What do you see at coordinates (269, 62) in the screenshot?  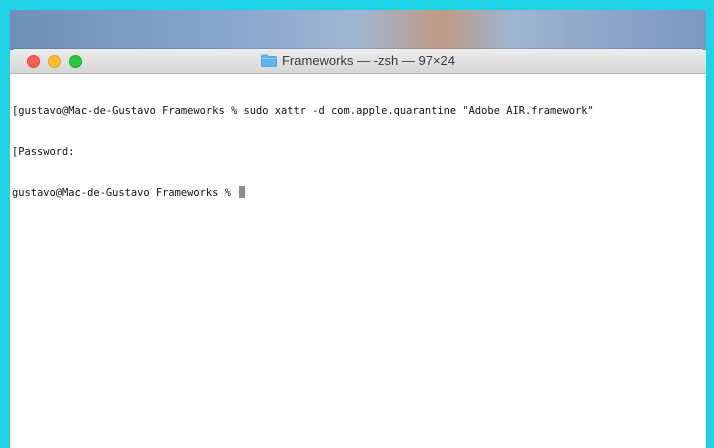 I see `folder-icon` at bounding box center [269, 62].